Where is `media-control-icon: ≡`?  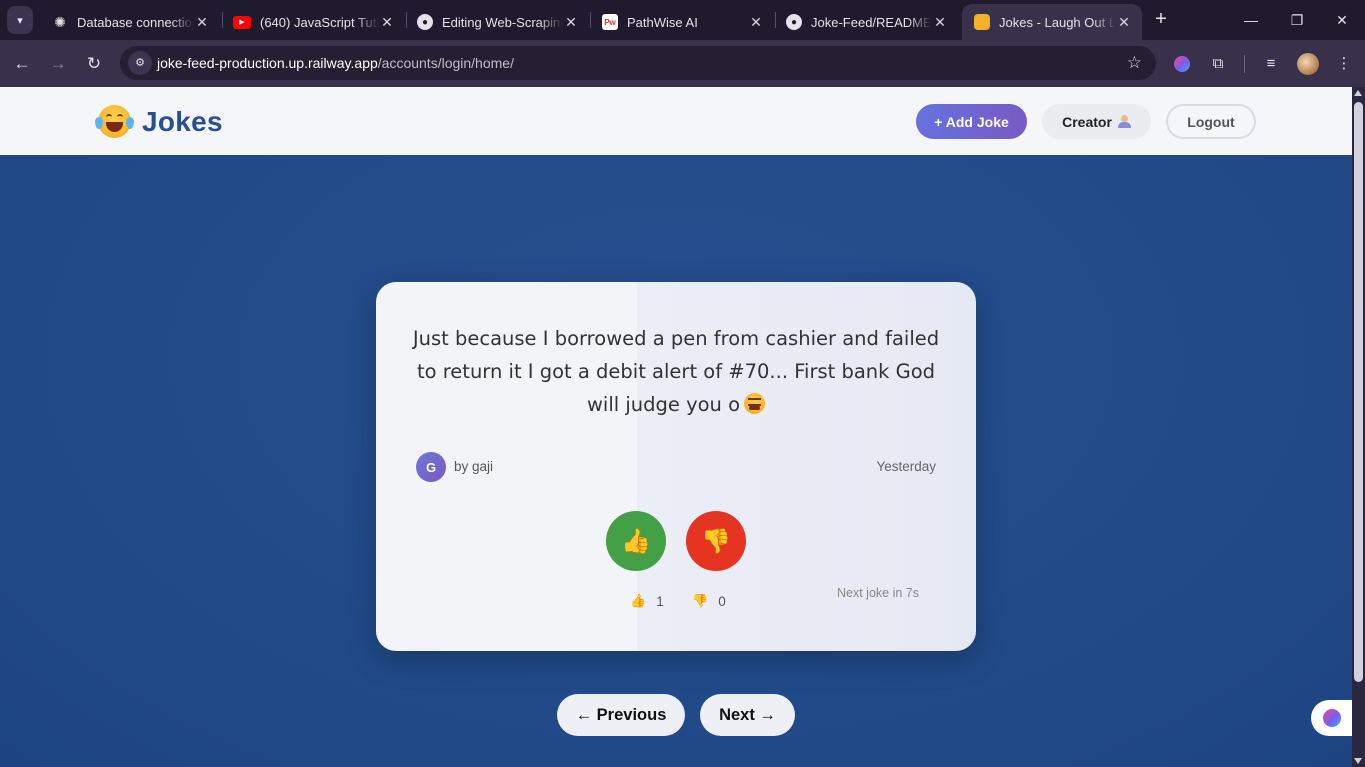 media-control-icon: ≡ is located at coordinates (1271, 64).